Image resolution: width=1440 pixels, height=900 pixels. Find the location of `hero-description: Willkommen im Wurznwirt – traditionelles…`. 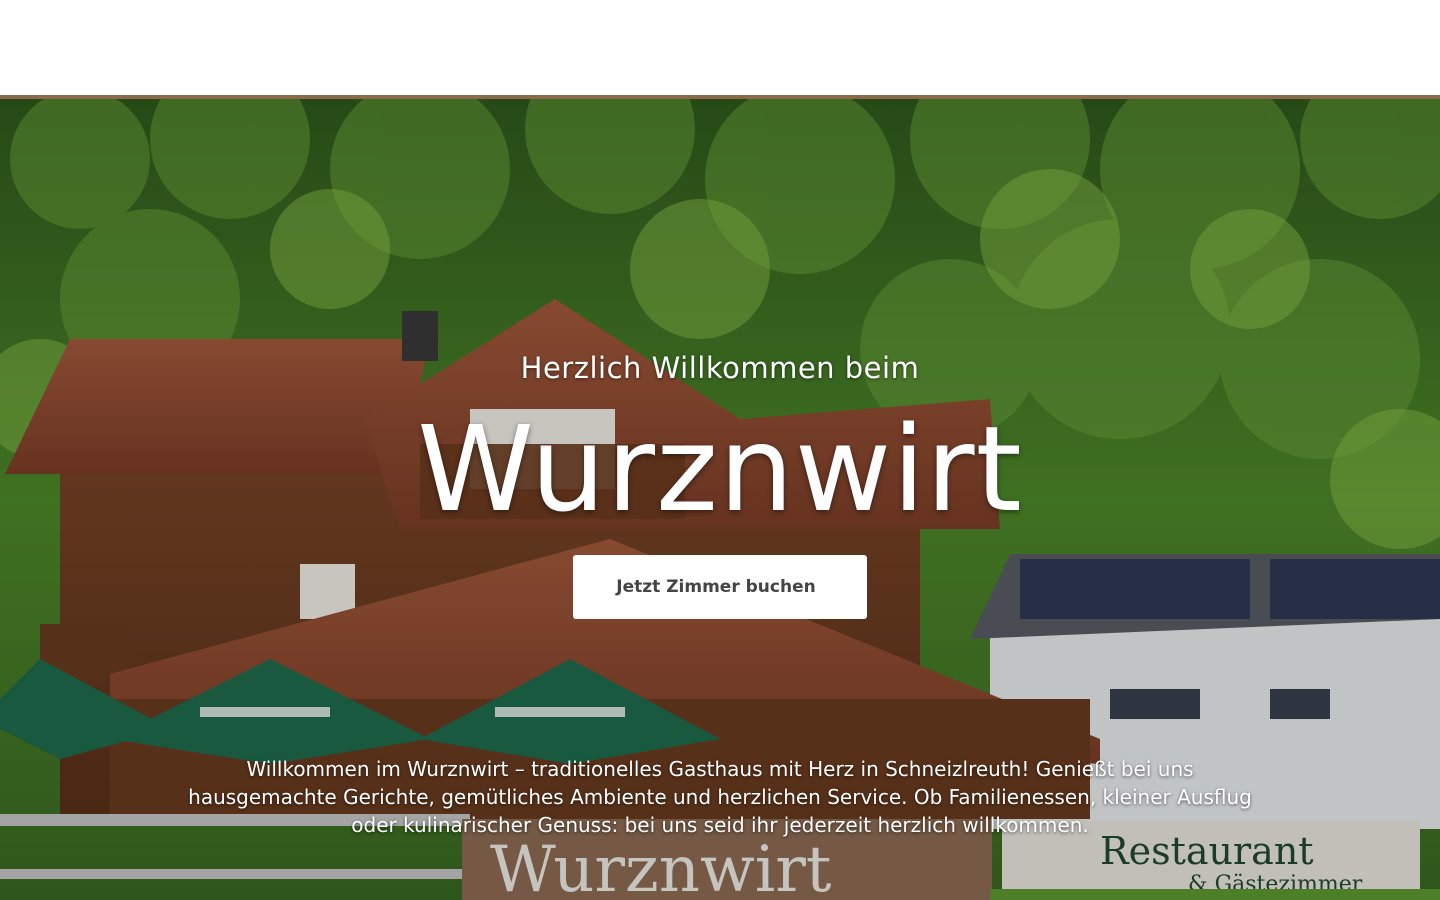

hero-description: Willkommen im Wurznwirt – traditionelles… is located at coordinates (720, 797).